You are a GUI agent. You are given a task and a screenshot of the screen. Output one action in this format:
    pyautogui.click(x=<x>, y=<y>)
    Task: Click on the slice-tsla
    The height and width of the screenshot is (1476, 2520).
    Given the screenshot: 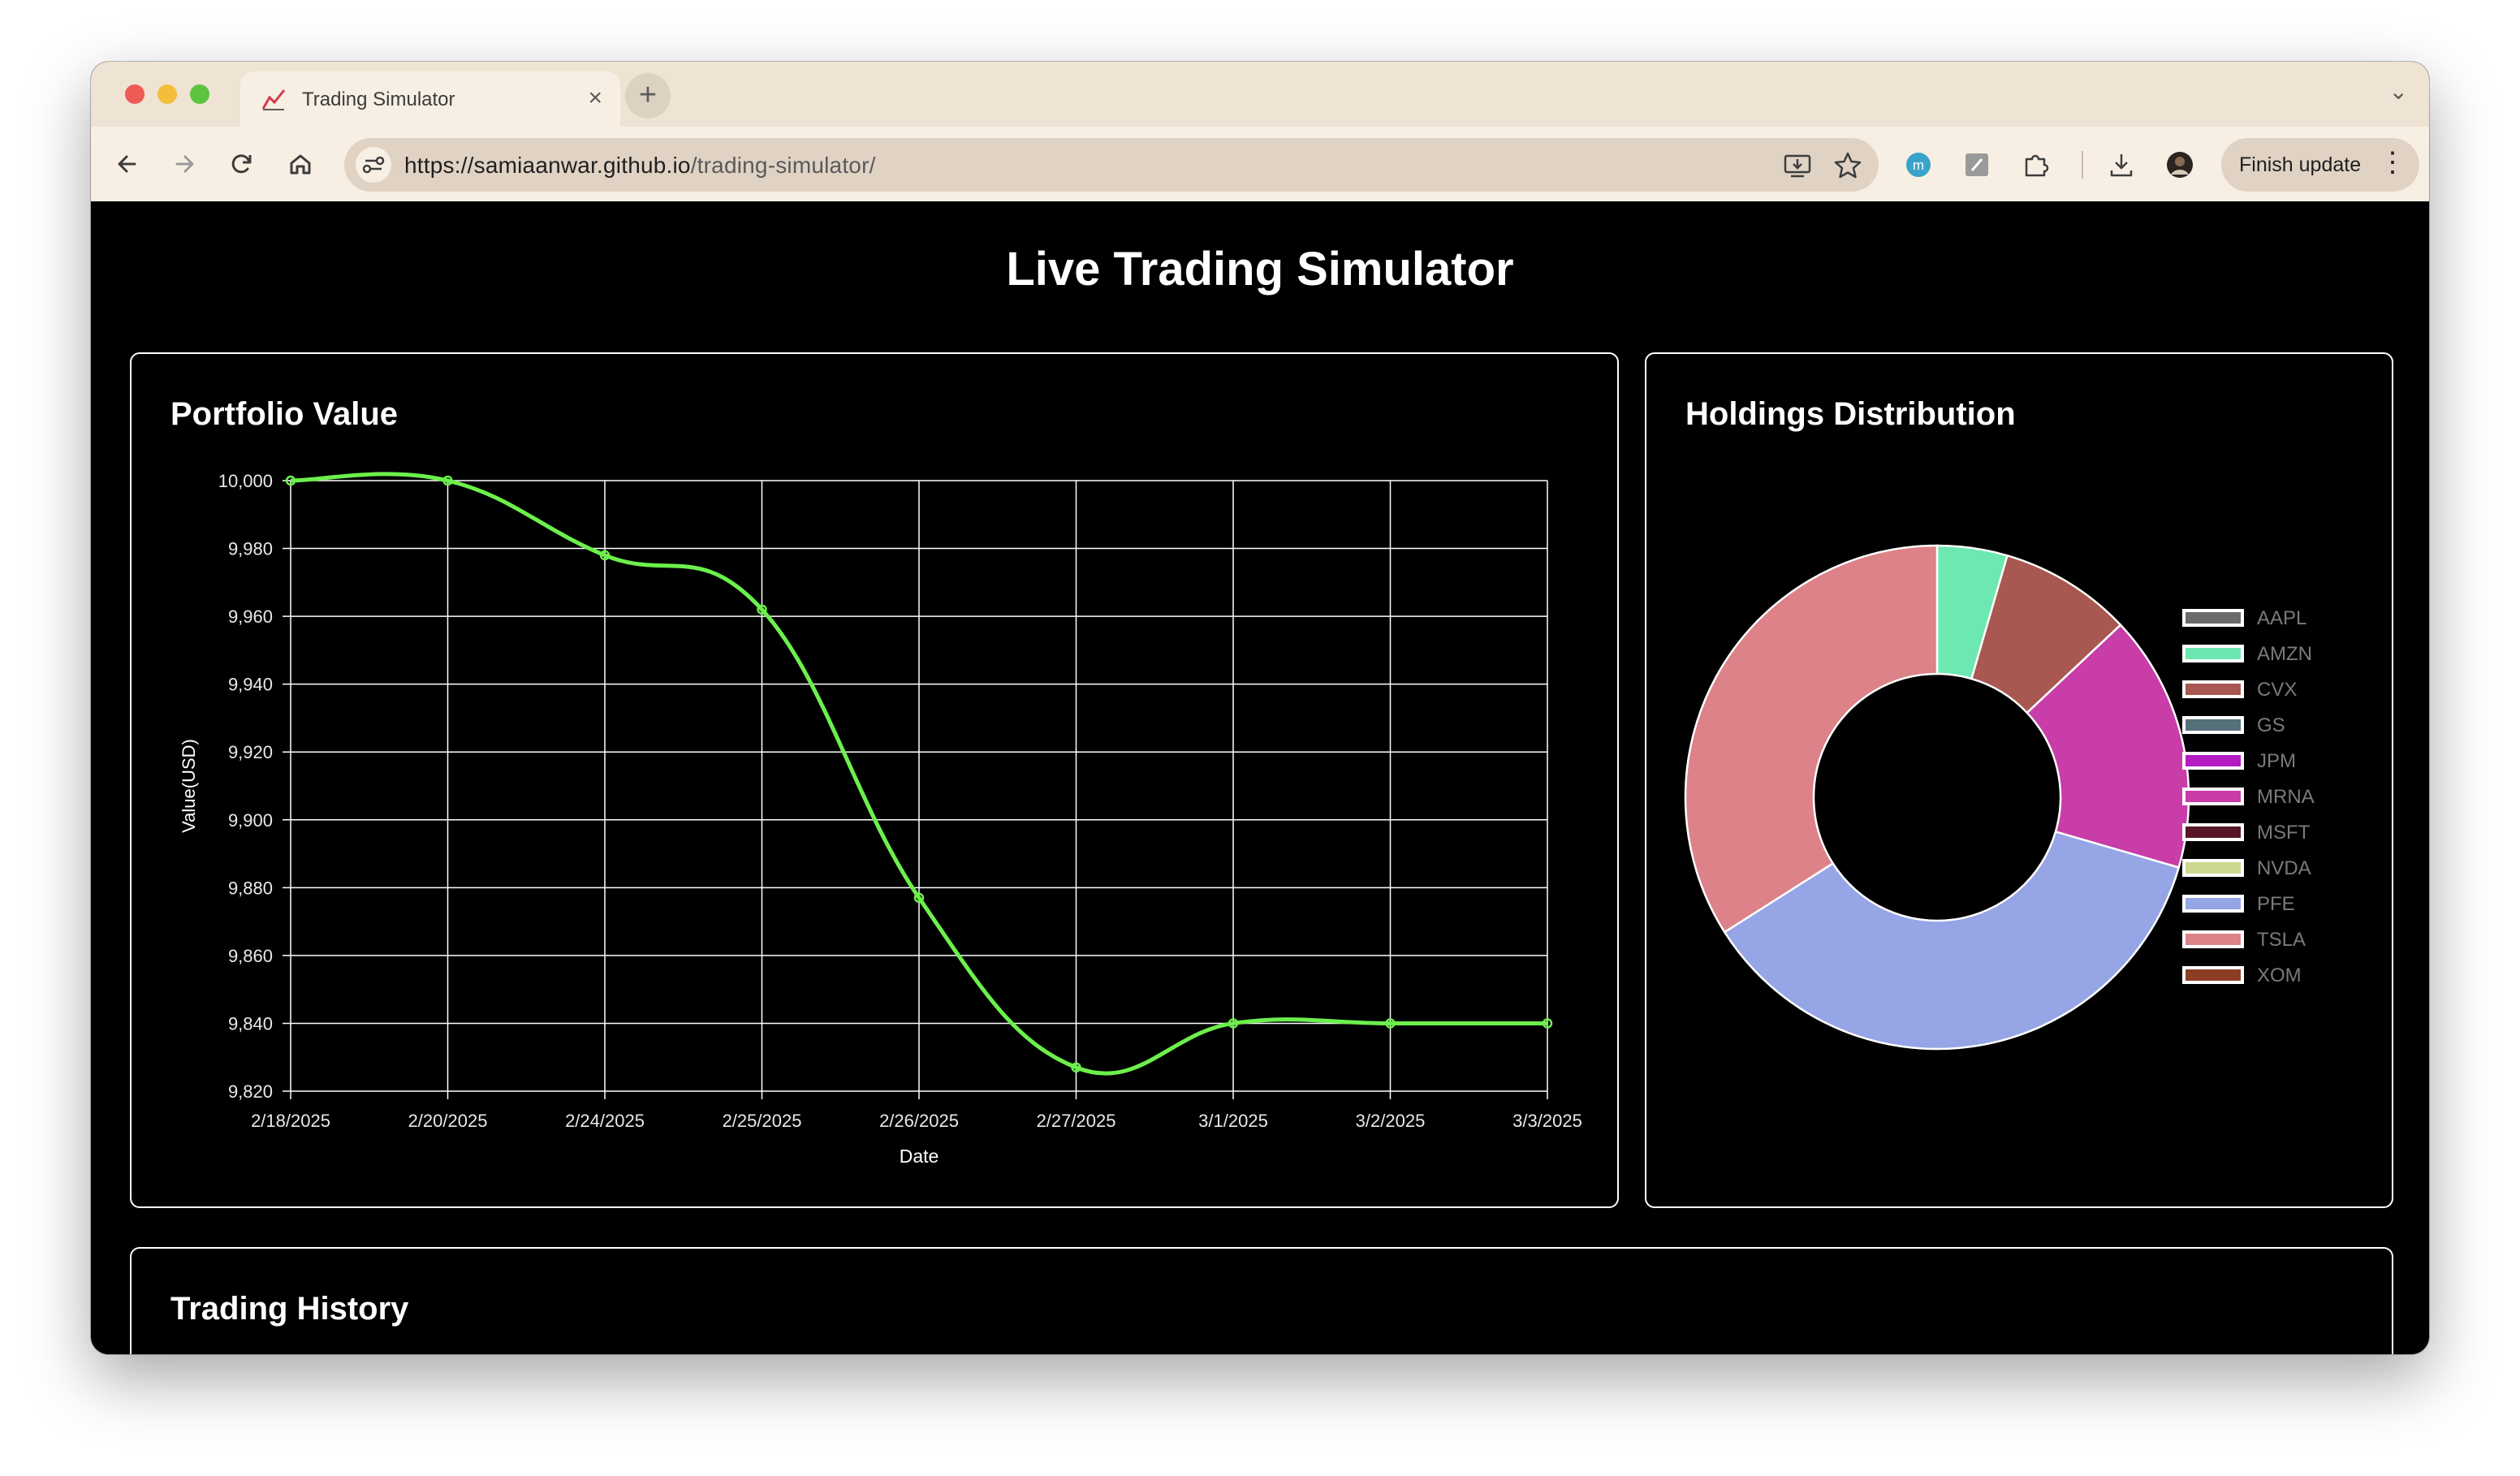 What is the action you would take?
    pyautogui.click(x=1811, y=739)
    